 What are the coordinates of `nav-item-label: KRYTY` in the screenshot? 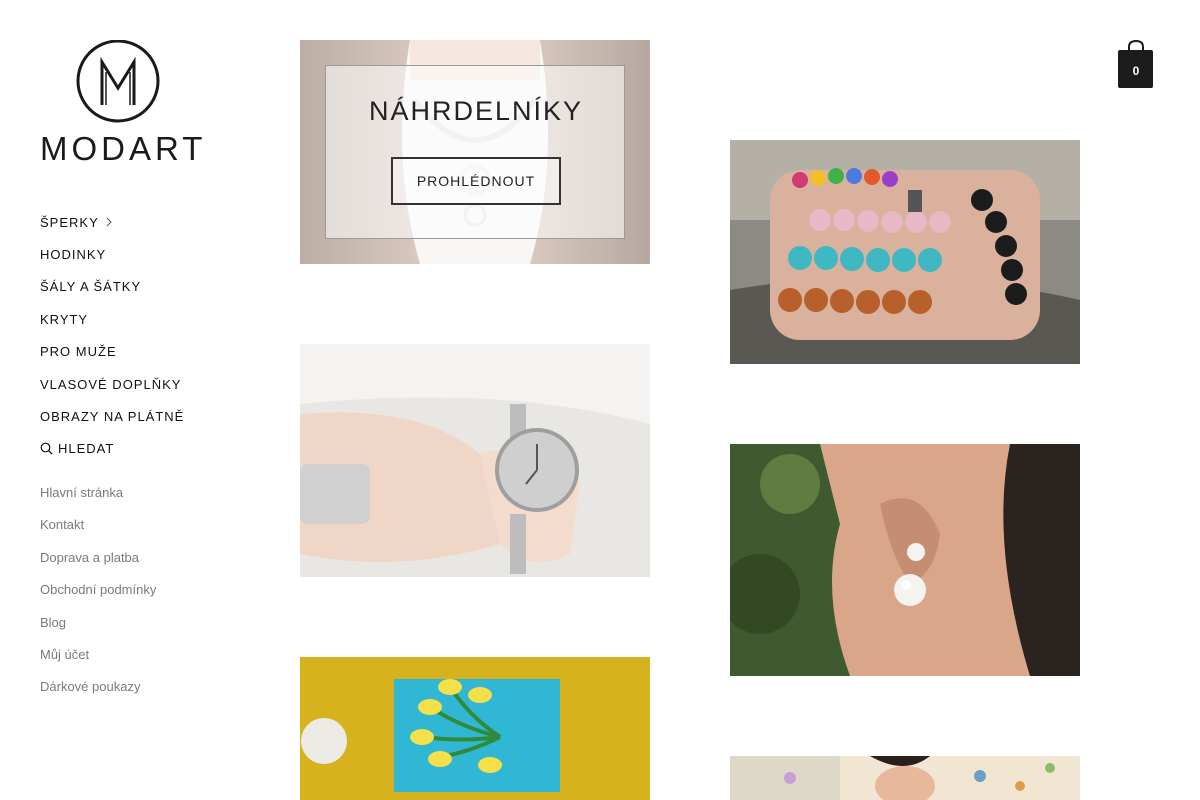 It's located at (64, 319).